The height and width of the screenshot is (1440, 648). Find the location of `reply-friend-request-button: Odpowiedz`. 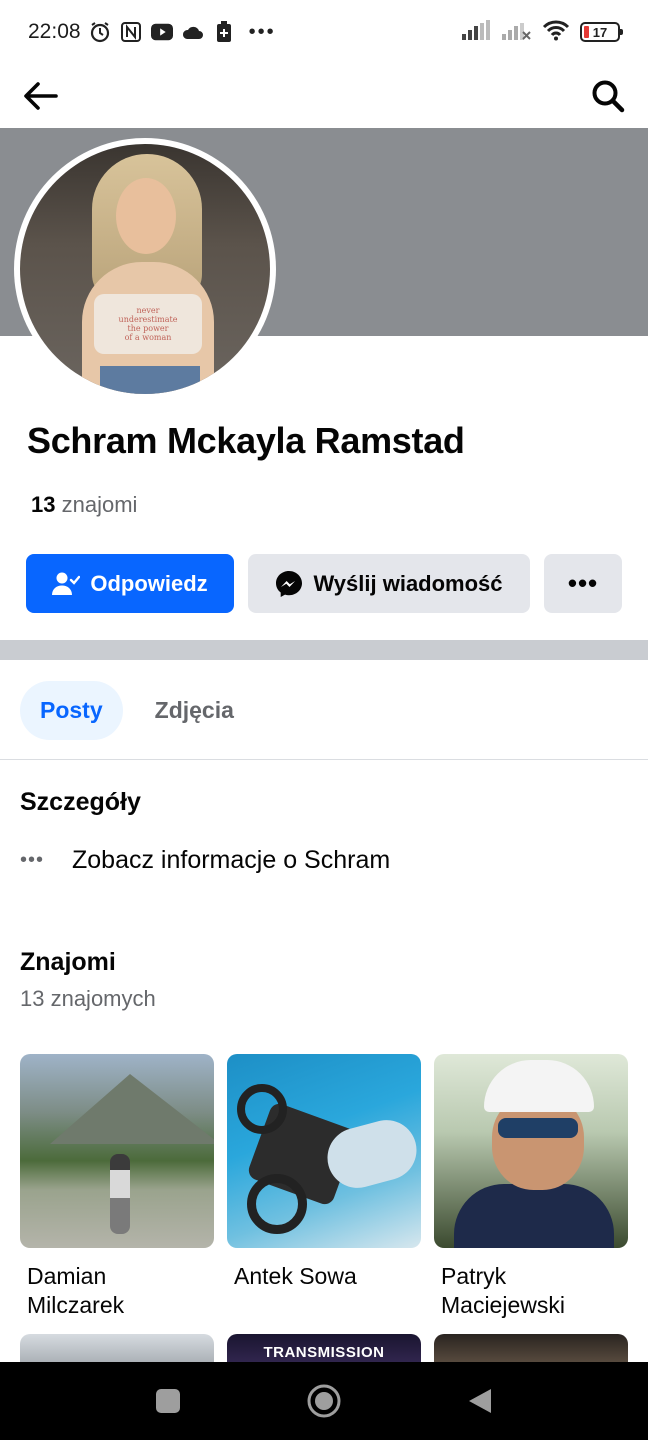

reply-friend-request-button: Odpowiedz is located at coordinates (130, 583).